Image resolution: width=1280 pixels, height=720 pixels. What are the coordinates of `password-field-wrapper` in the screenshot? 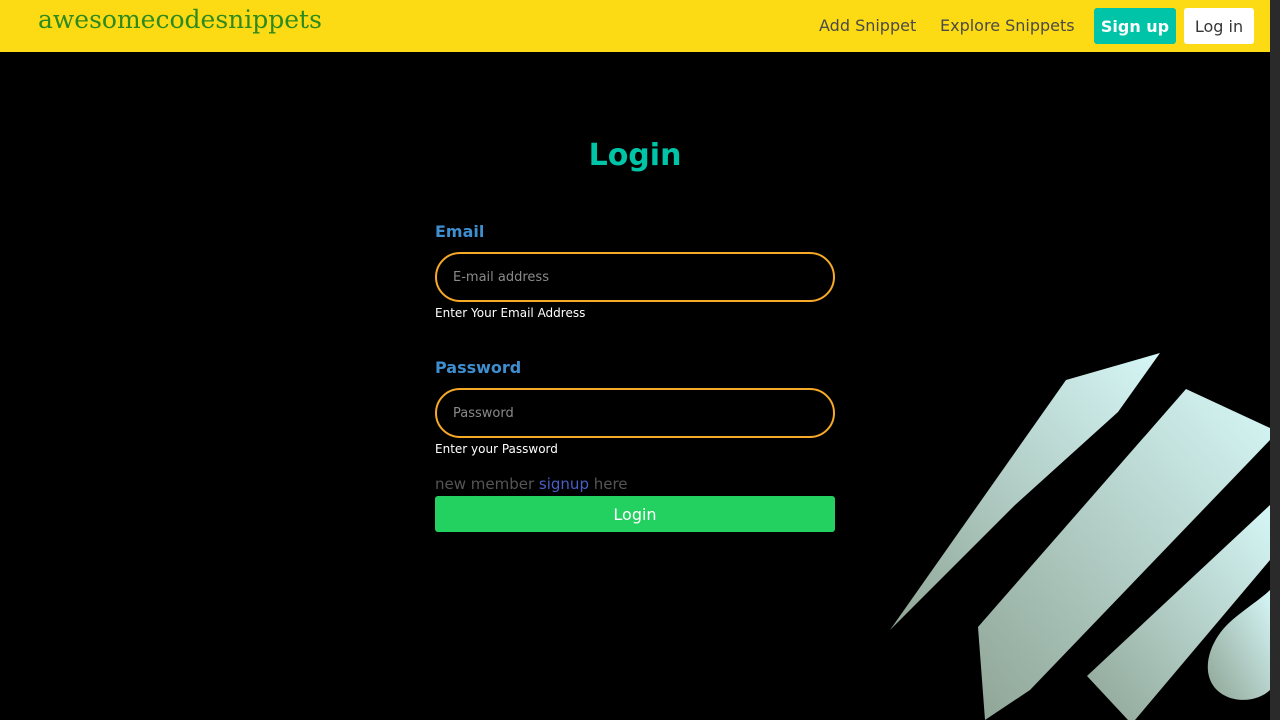 It's located at (635, 413).